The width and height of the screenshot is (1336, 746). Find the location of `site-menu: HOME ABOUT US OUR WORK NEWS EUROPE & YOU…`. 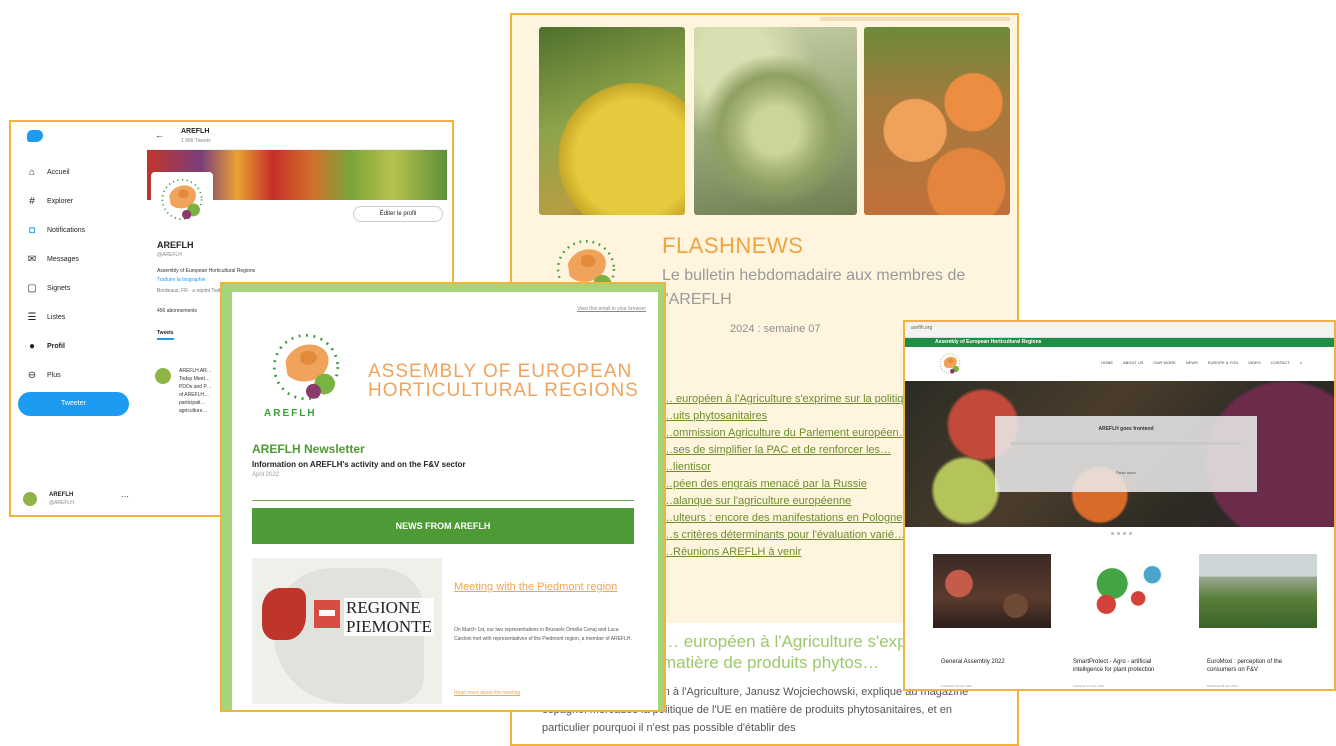

site-menu: HOME ABOUT US OUR WORK NEWS EUROPE & YOU… is located at coordinates (1201, 362).